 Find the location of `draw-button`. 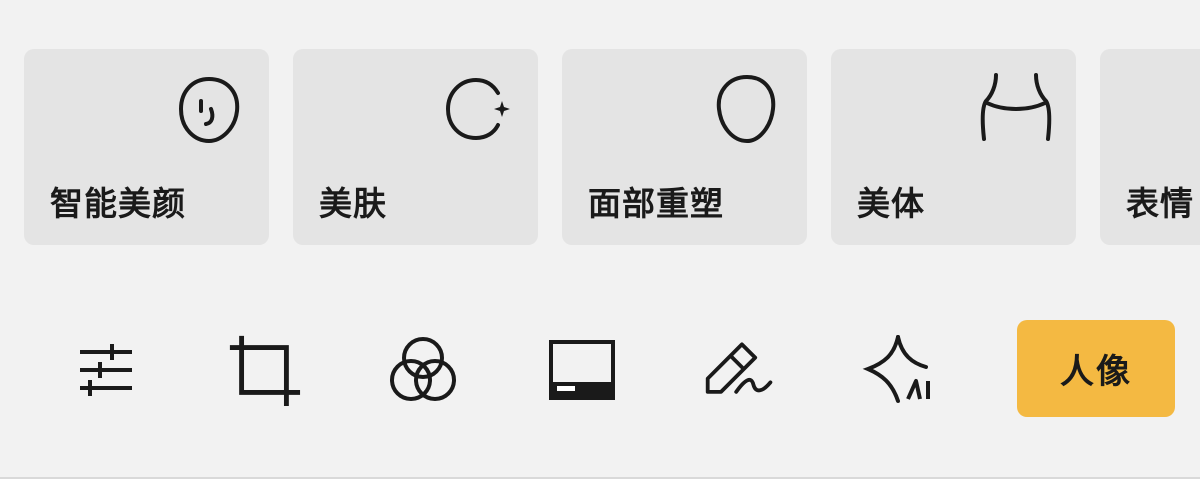

draw-button is located at coordinates (740, 370).